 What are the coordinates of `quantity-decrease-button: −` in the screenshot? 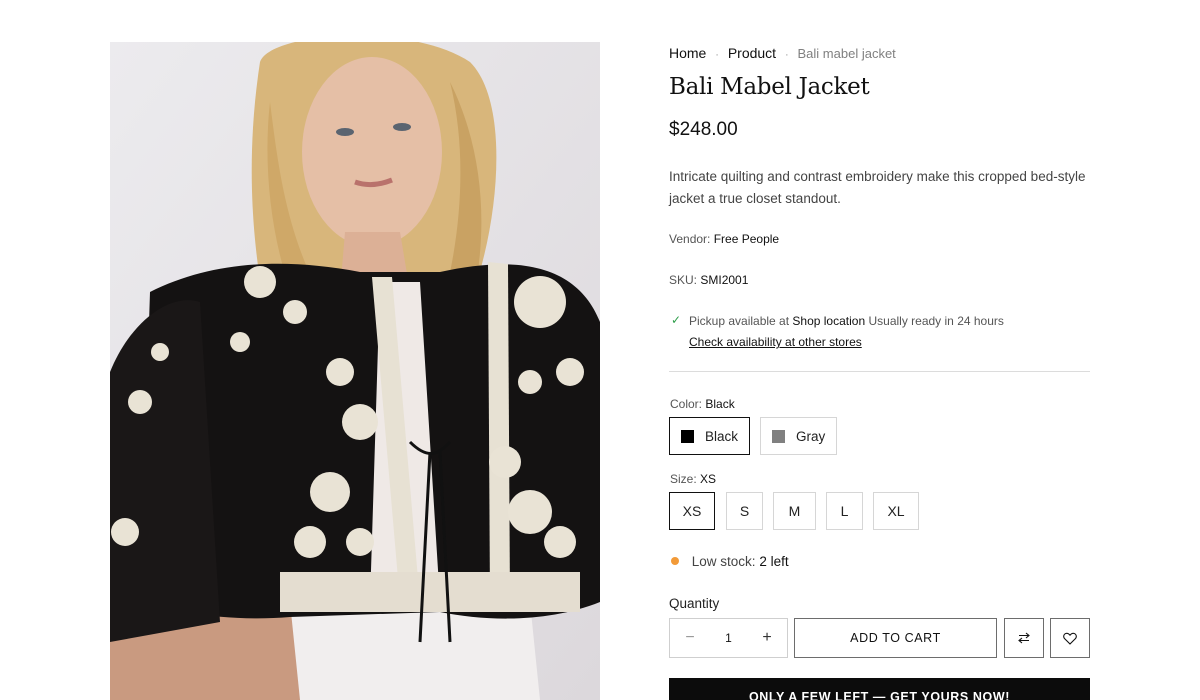 It's located at (690, 638).